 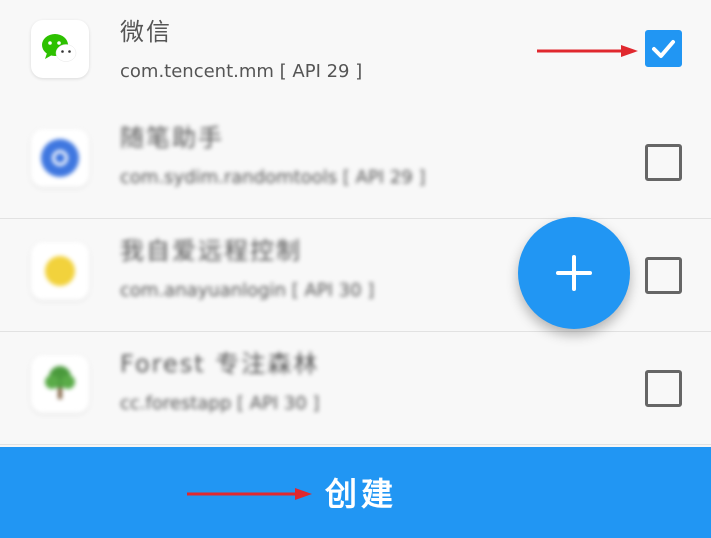 I want to click on app-package: com.anayuanlogin [ API 30 ], so click(x=247, y=290).